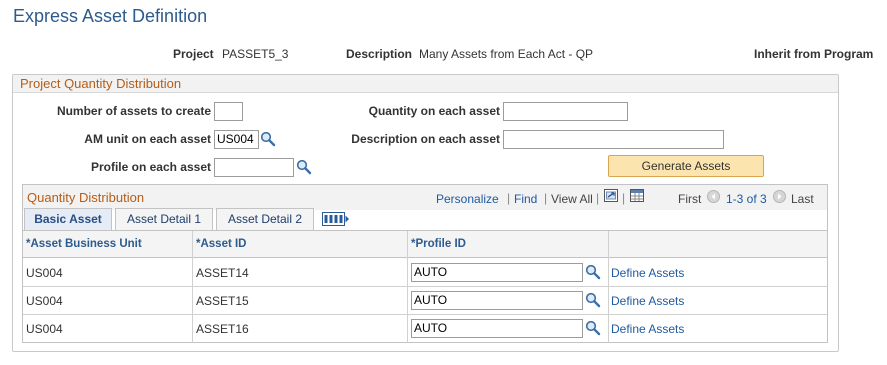 This screenshot has width=887, height=365. I want to click on profile-label: Profile on each asset, so click(150, 167).